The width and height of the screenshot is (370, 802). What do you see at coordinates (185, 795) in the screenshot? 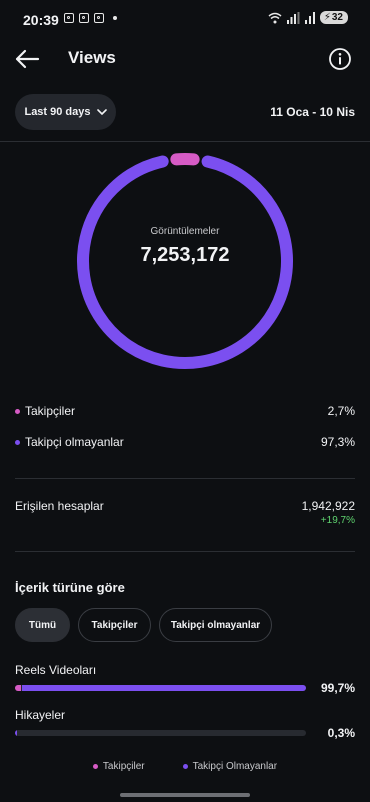
I see `home-indicator` at bounding box center [185, 795].